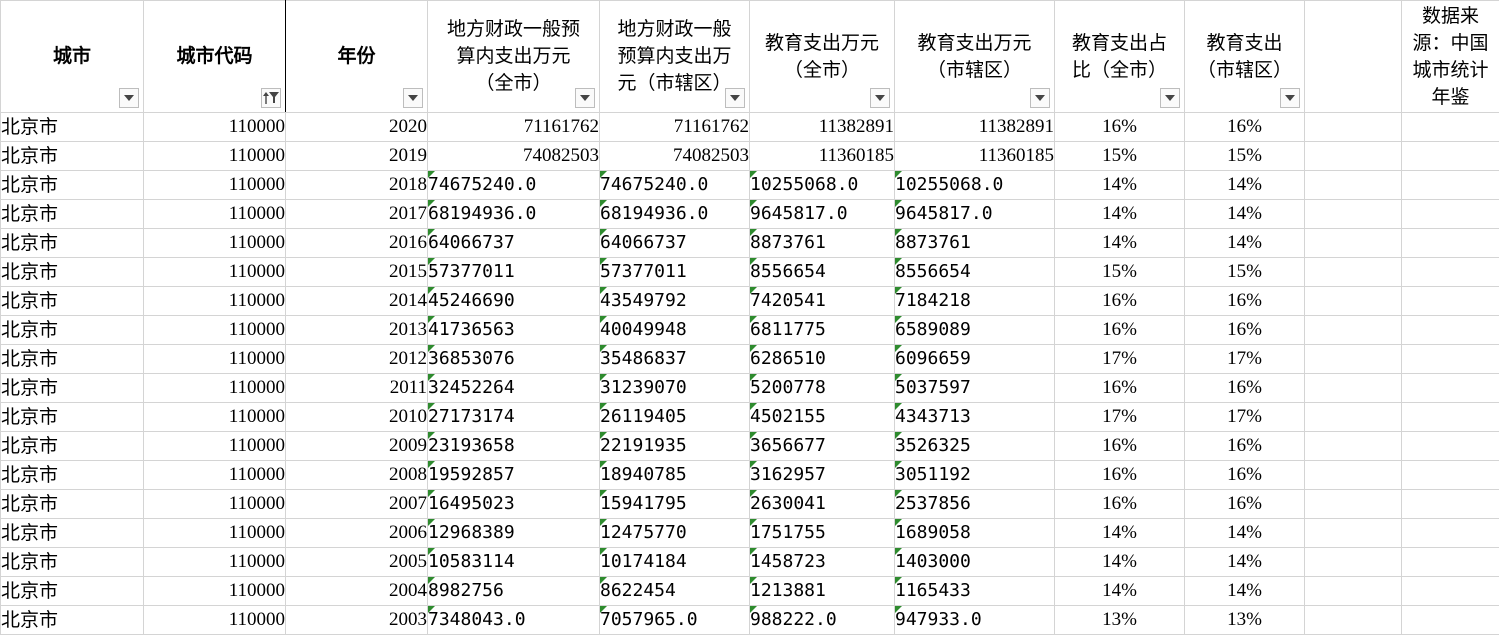  I want to click on cell-edu-all: 1751755, so click(822, 533).